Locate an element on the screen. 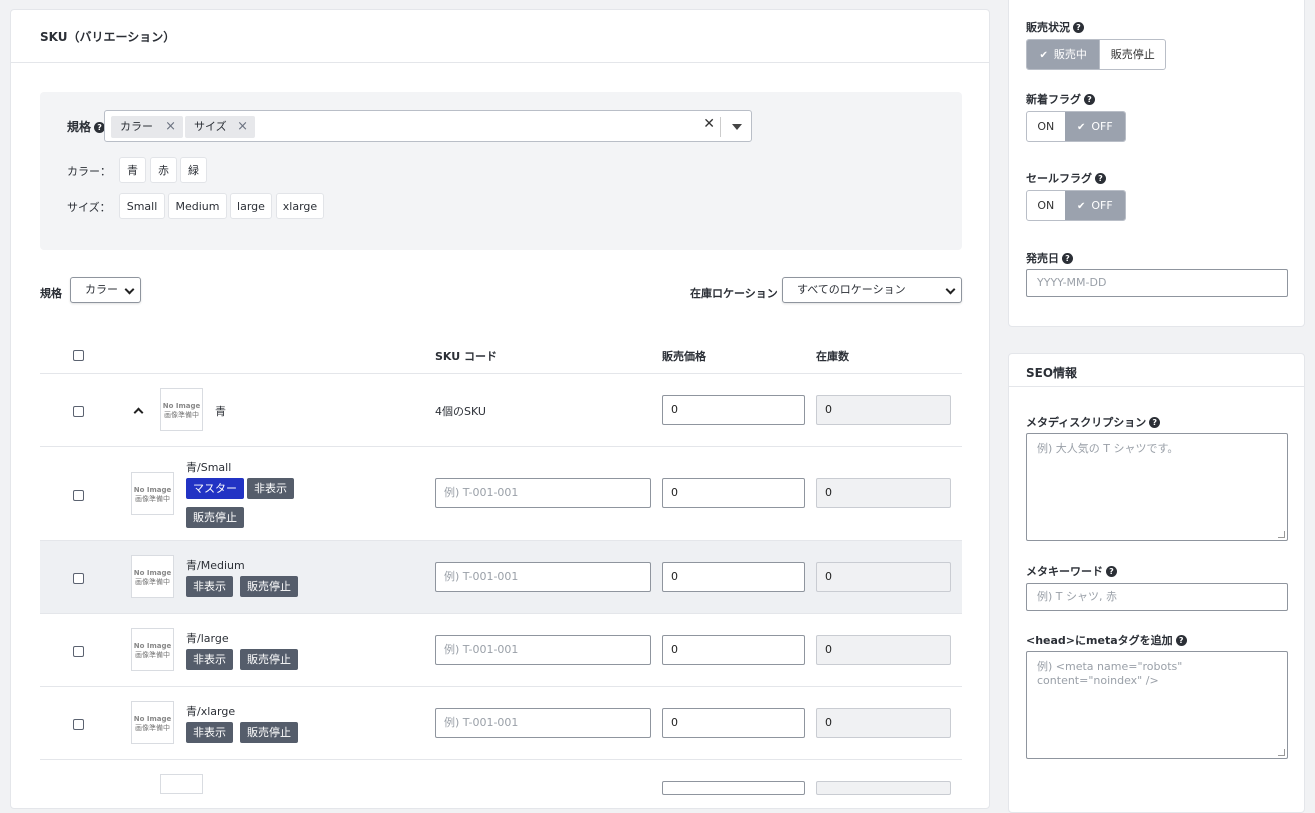 Image resolution: width=1315 pixels, height=813 pixels. chevron-up-icon is located at coordinates (138, 412).